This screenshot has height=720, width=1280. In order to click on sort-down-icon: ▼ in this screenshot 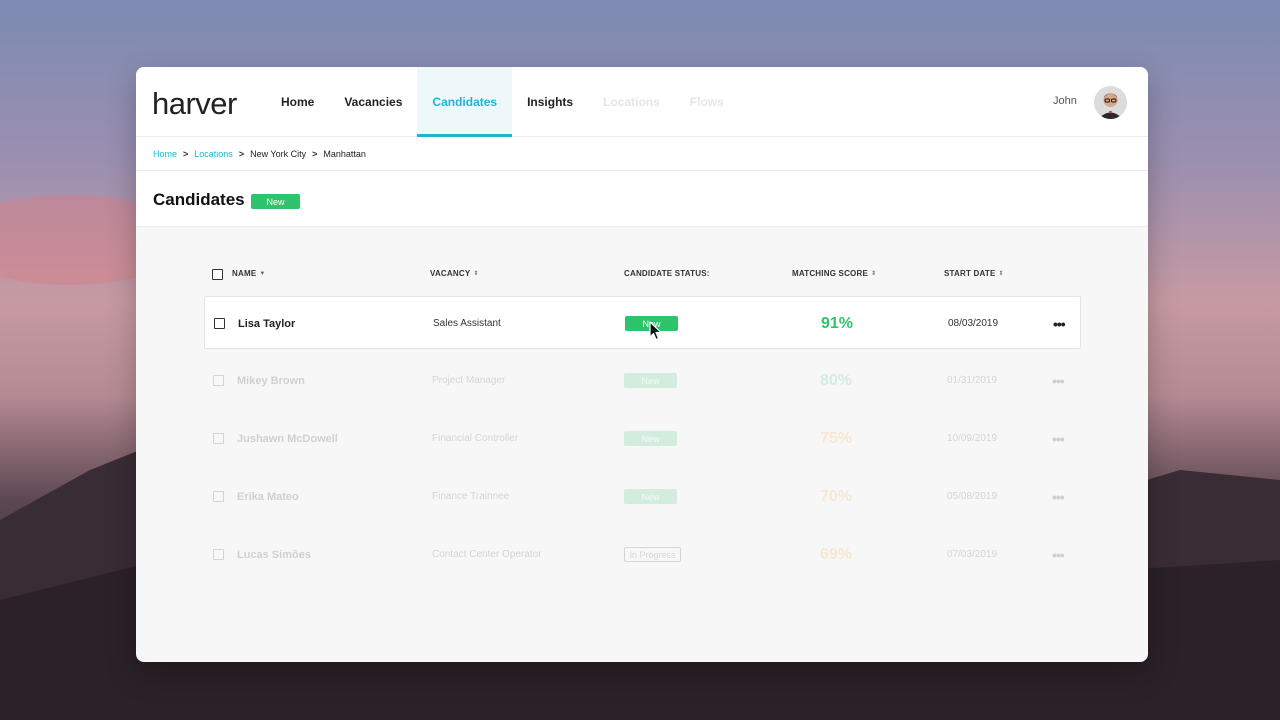, I will do `click(262, 273)`.